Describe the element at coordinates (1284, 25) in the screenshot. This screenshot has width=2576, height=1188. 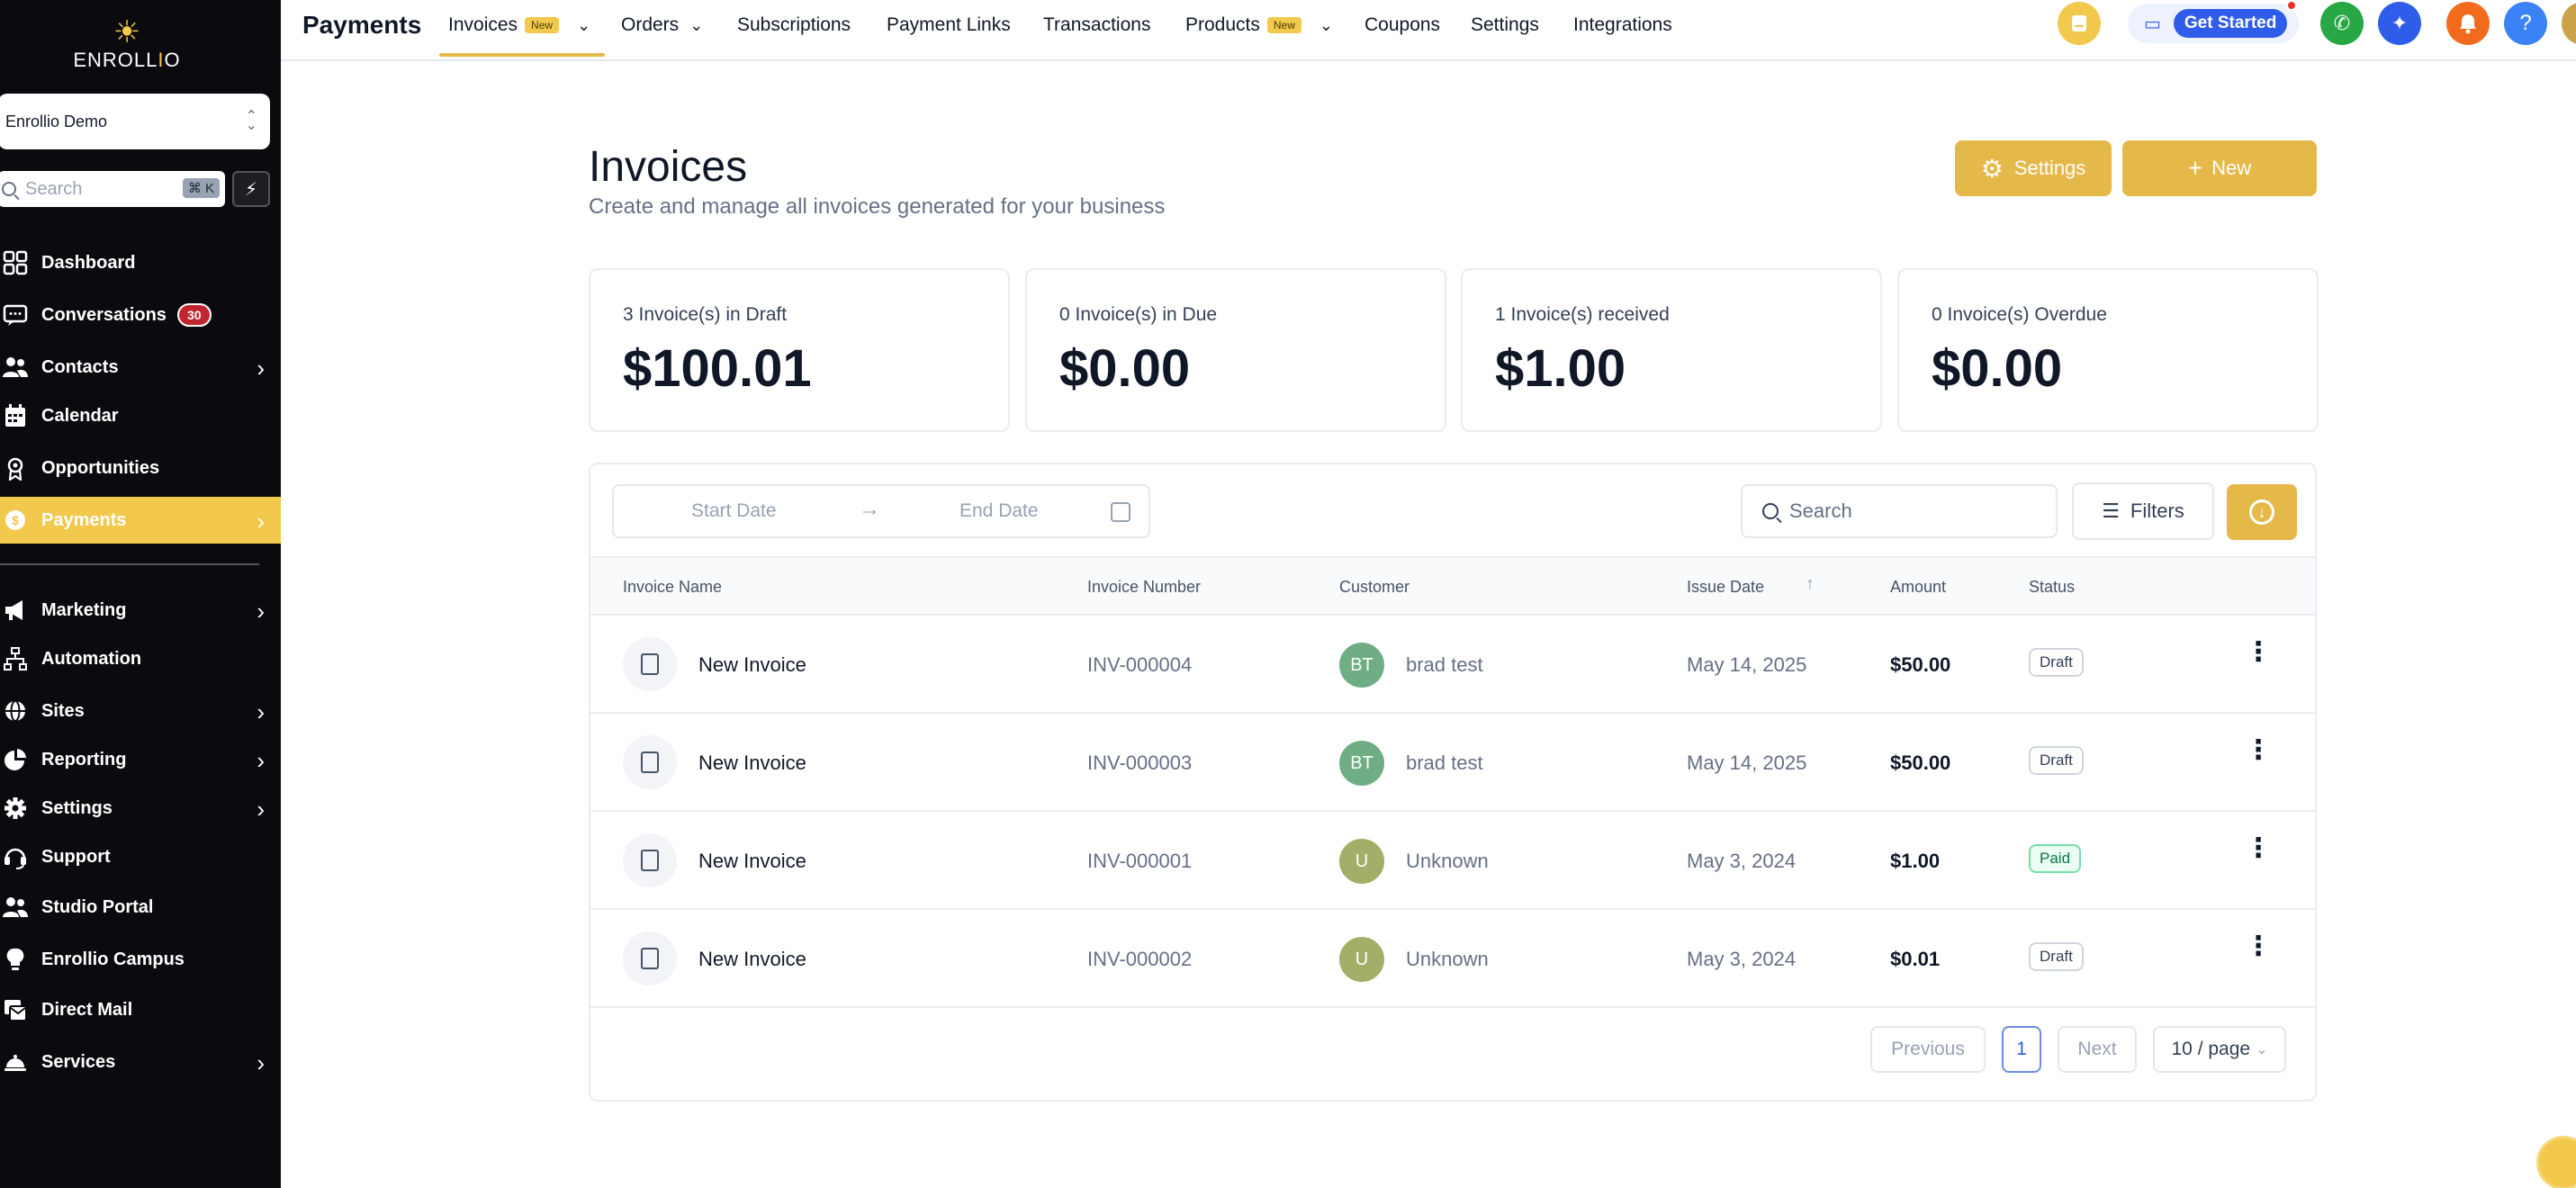
I see `new-tag: New` at that location.